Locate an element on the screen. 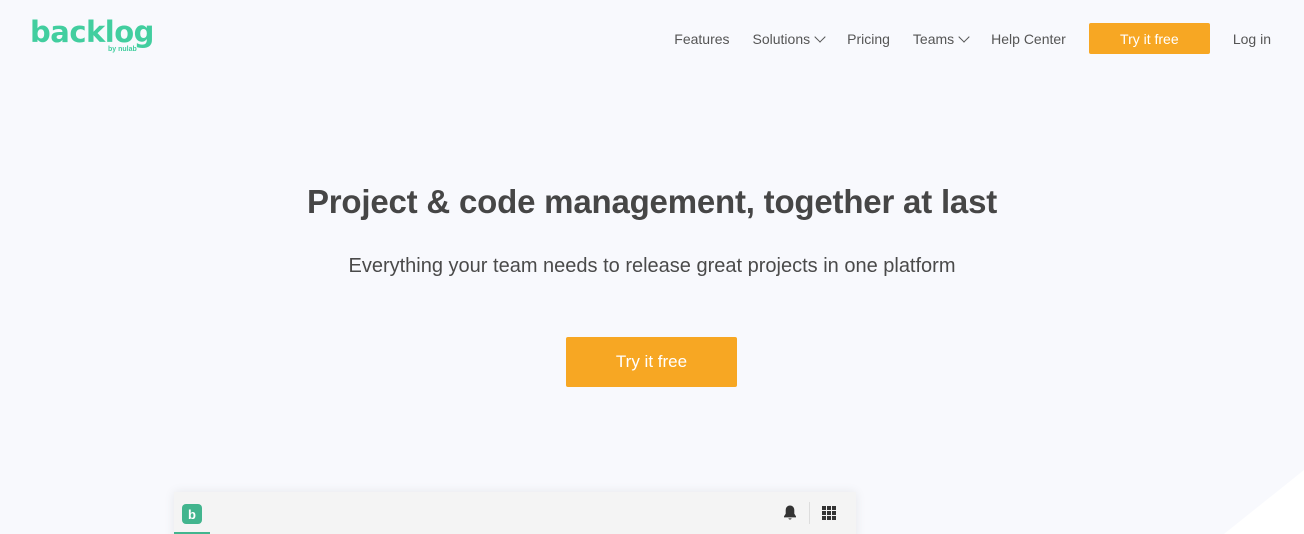  app-grid-icon is located at coordinates (829, 513).